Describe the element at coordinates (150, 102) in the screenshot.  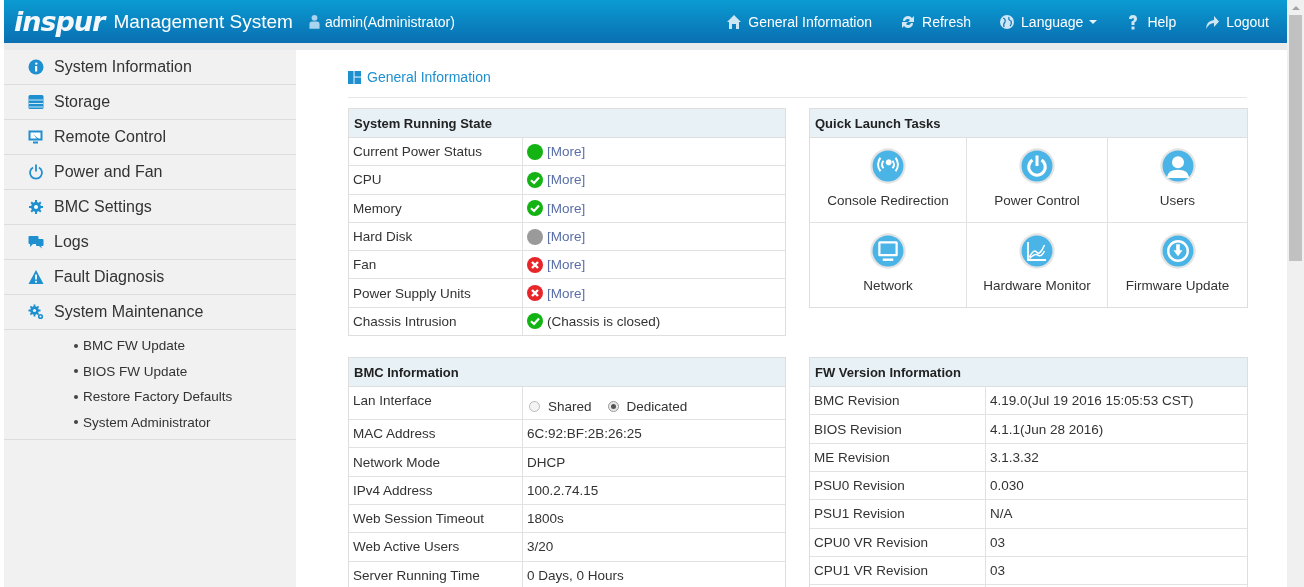
I see `sidebar-item: Storage` at that location.